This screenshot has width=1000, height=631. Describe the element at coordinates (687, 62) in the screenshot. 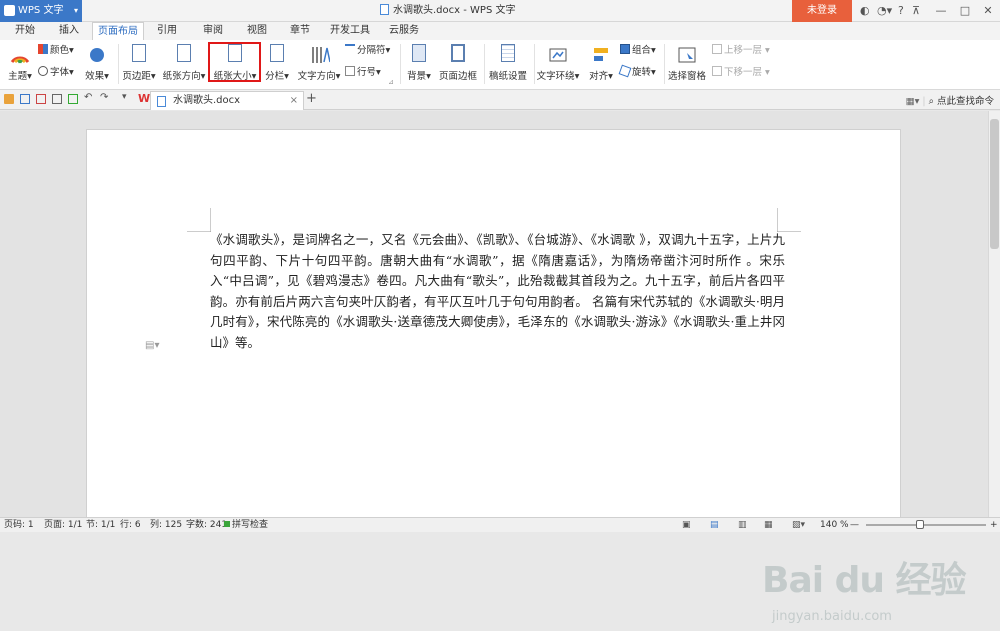

I see `selection-pane-button: 选择窗格` at that location.